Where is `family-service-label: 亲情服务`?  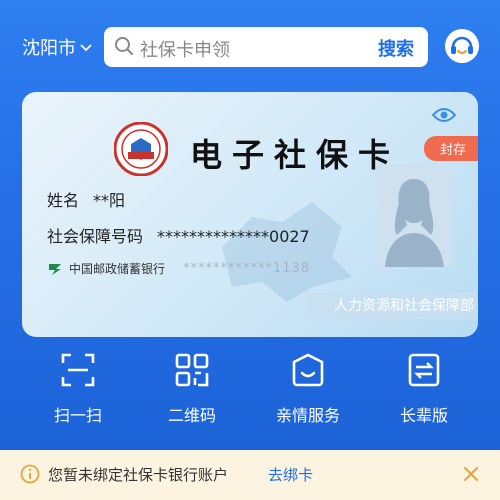 family-service-label: 亲情服务 is located at coordinates (307, 415).